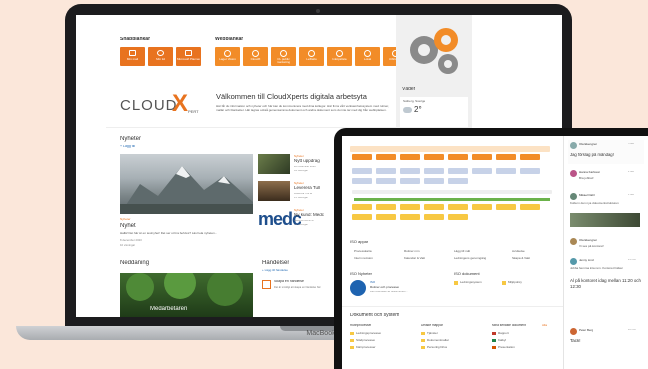 Image resolution: width=648 pixels, height=369 pixels. I want to click on news-side-views: 34 visningar, so click(301, 171).